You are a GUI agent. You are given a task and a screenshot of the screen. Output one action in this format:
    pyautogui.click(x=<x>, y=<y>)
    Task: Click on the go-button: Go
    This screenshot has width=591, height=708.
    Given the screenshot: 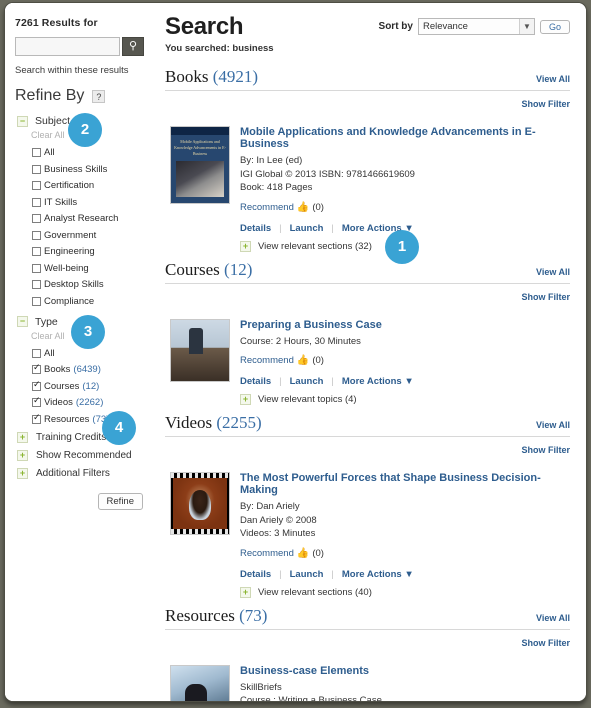 What is the action you would take?
    pyautogui.click(x=554, y=26)
    